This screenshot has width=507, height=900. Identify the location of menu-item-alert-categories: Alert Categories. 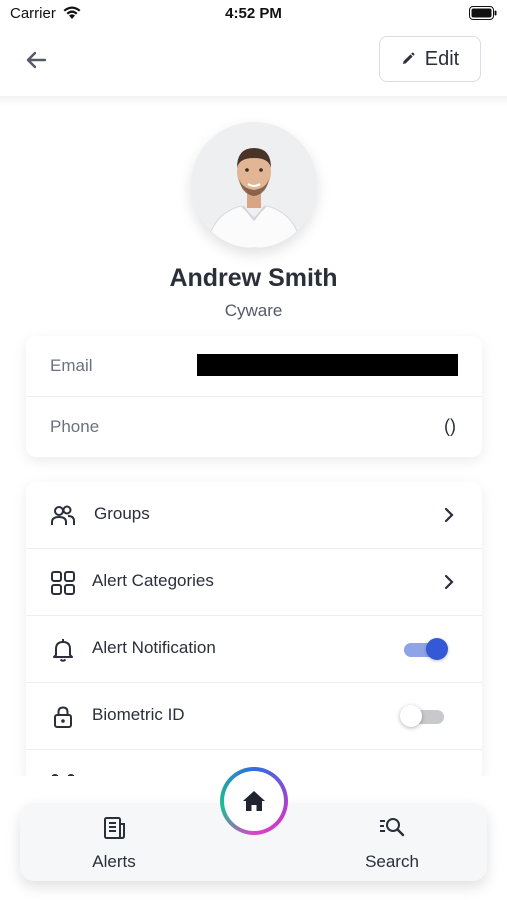
(254, 582).